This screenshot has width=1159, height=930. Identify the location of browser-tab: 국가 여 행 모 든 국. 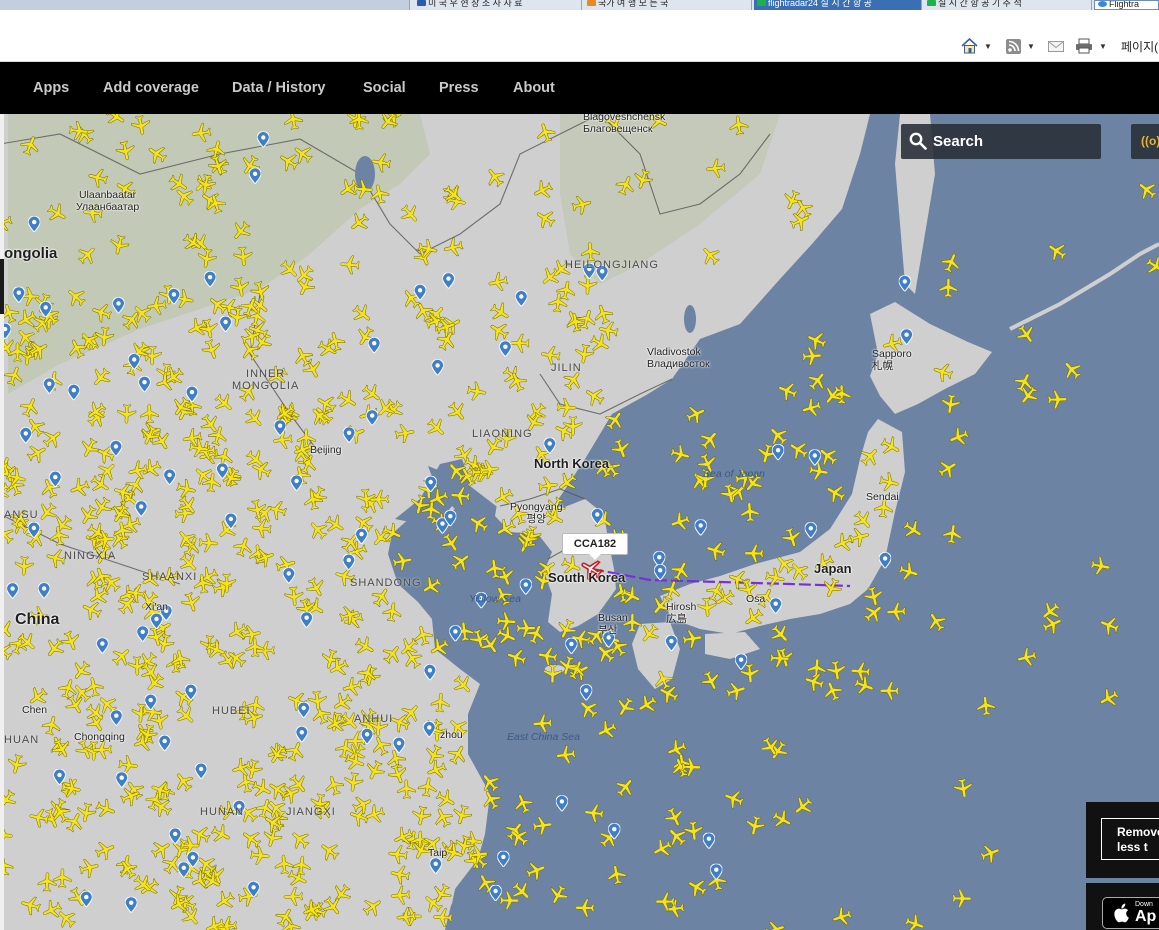
(668, 5).